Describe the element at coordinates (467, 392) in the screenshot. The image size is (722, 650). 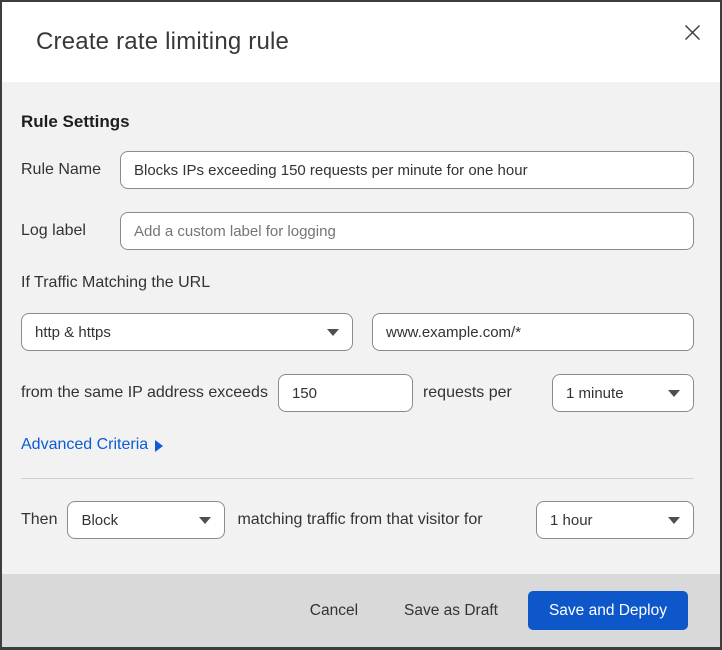
I see `threshold-infix-text: requests per` at that location.